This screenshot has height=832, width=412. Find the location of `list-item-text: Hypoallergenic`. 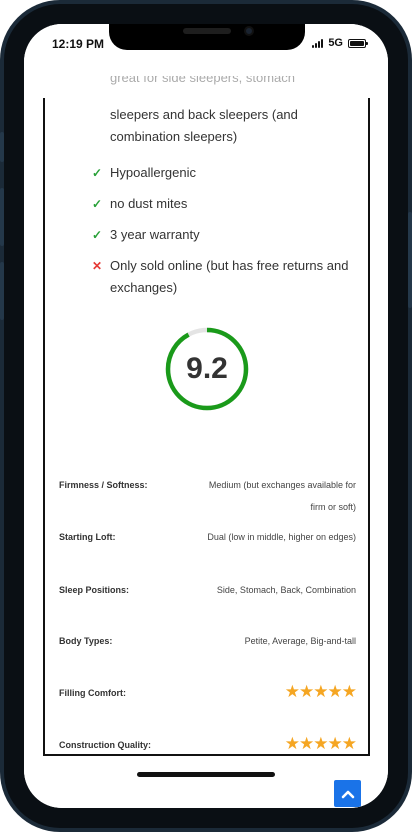

list-item-text: Hypoallergenic is located at coordinates (153, 172).